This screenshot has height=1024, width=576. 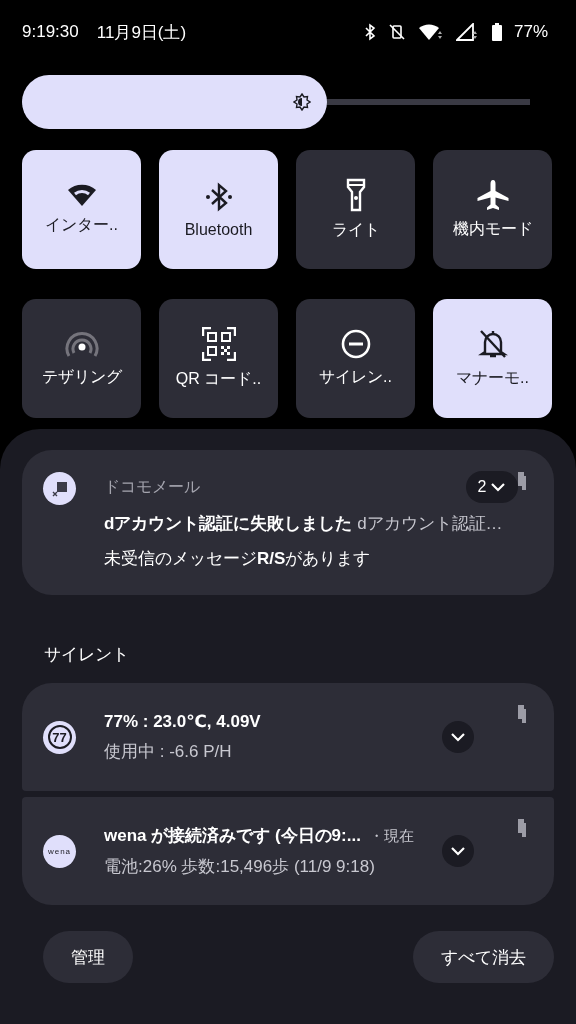 What do you see at coordinates (301, 102) in the screenshot?
I see `brightness-icon` at bounding box center [301, 102].